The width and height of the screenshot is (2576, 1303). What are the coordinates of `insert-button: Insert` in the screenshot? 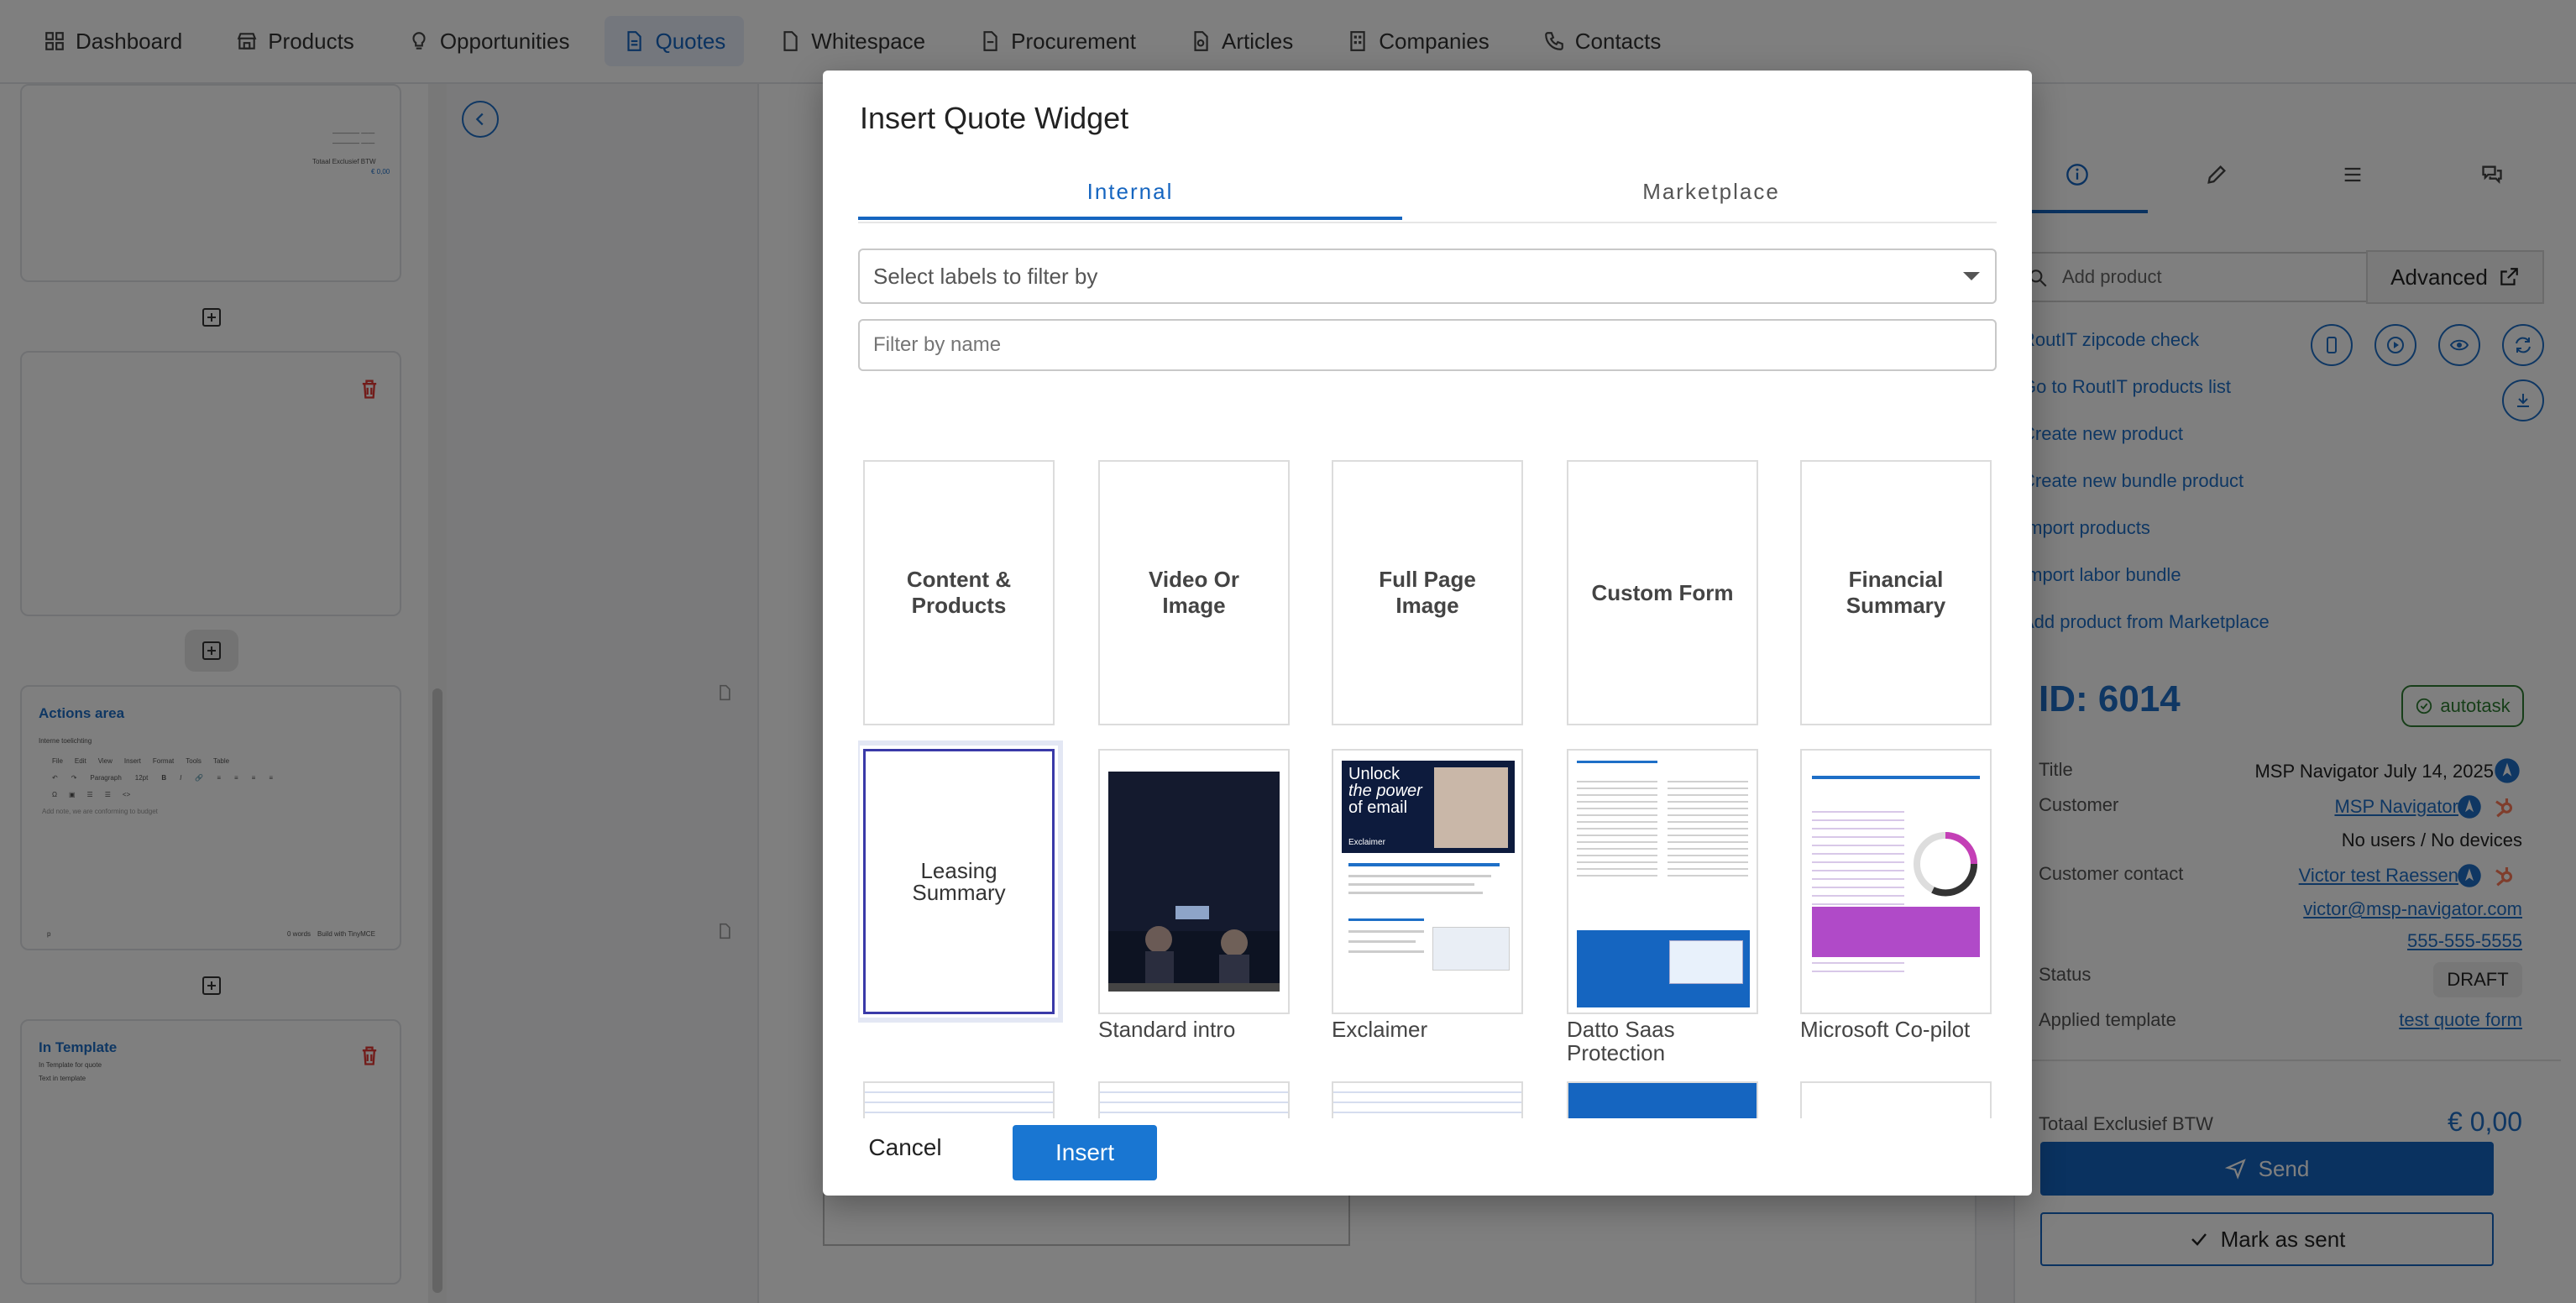 It's located at (1085, 1152).